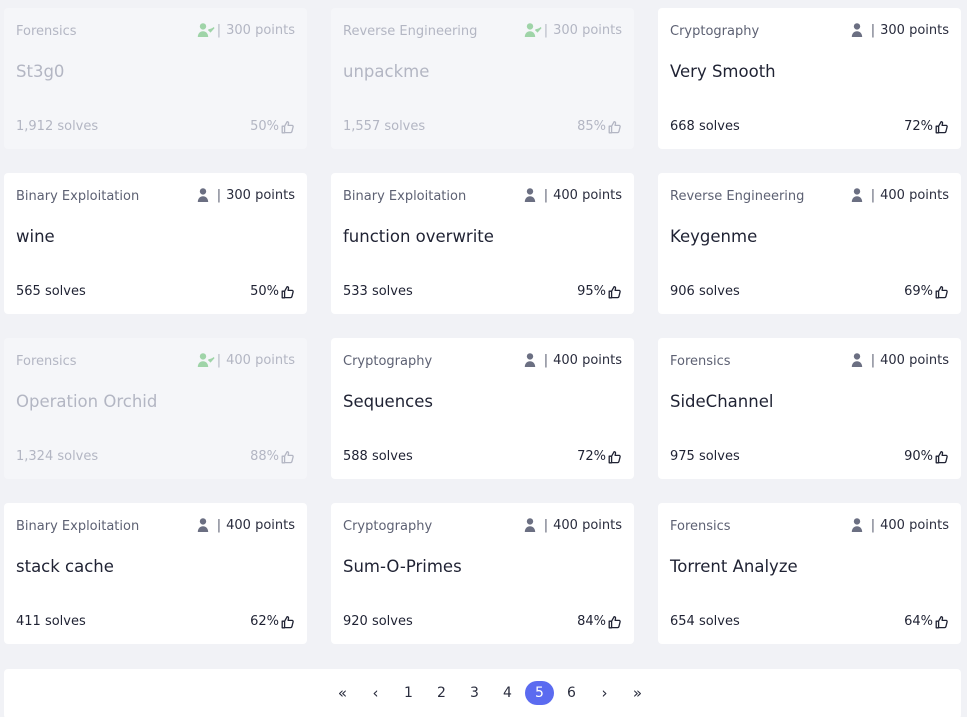 The width and height of the screenshot is (967, 717). I want to click on rating-label: 72%, so click(591, 456).